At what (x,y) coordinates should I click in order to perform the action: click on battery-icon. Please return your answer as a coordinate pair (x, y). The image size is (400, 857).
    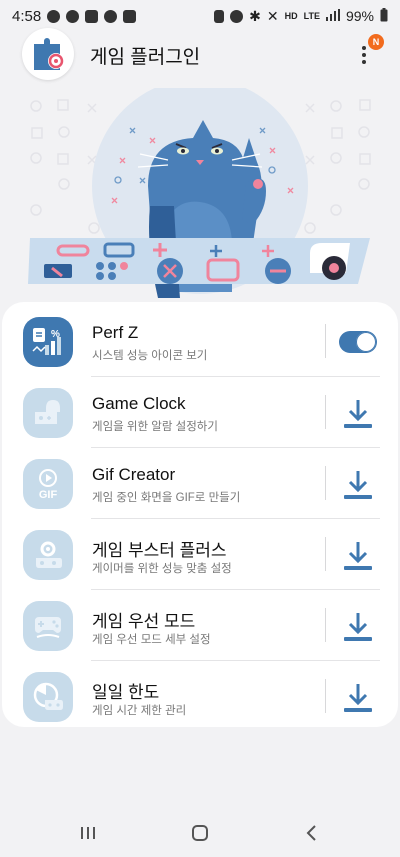
    Looking at the image, I should click on (384, 16).